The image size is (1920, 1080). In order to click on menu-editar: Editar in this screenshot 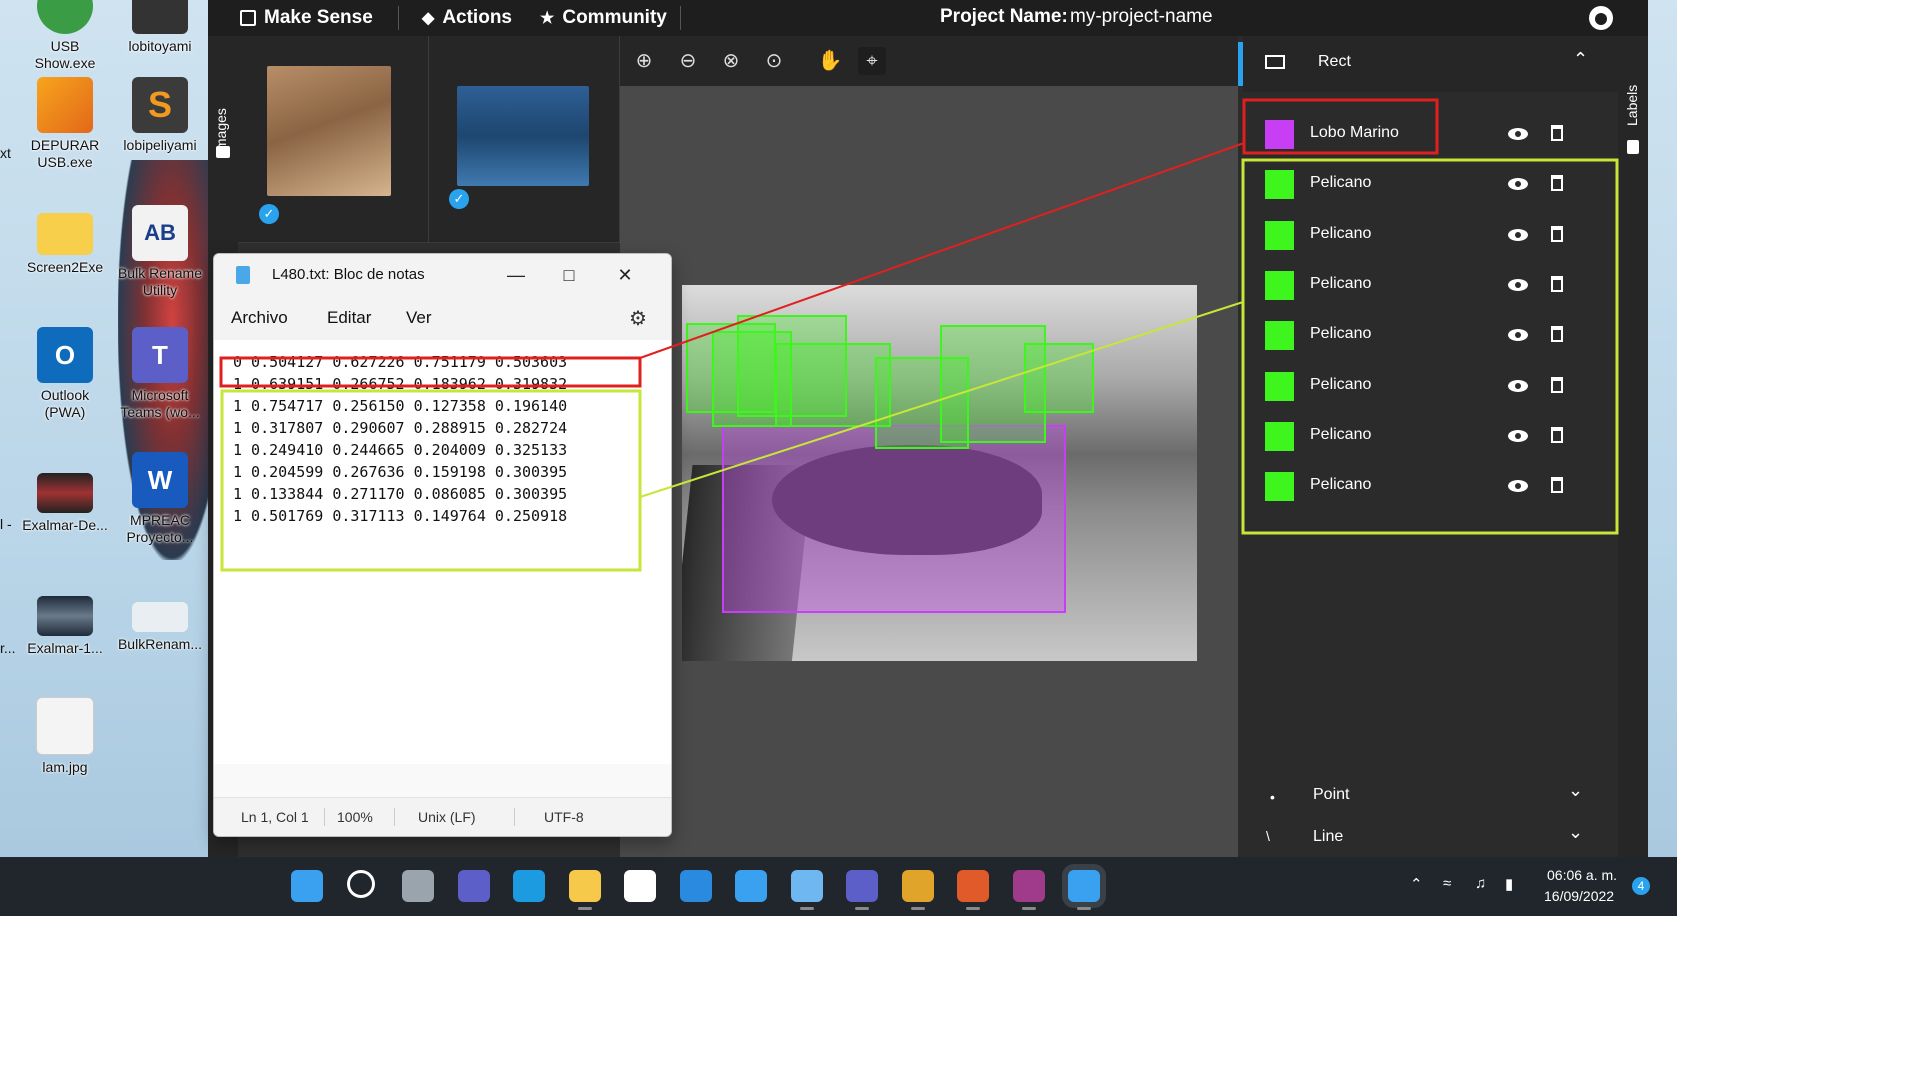, I will do `click(349, 318)`.